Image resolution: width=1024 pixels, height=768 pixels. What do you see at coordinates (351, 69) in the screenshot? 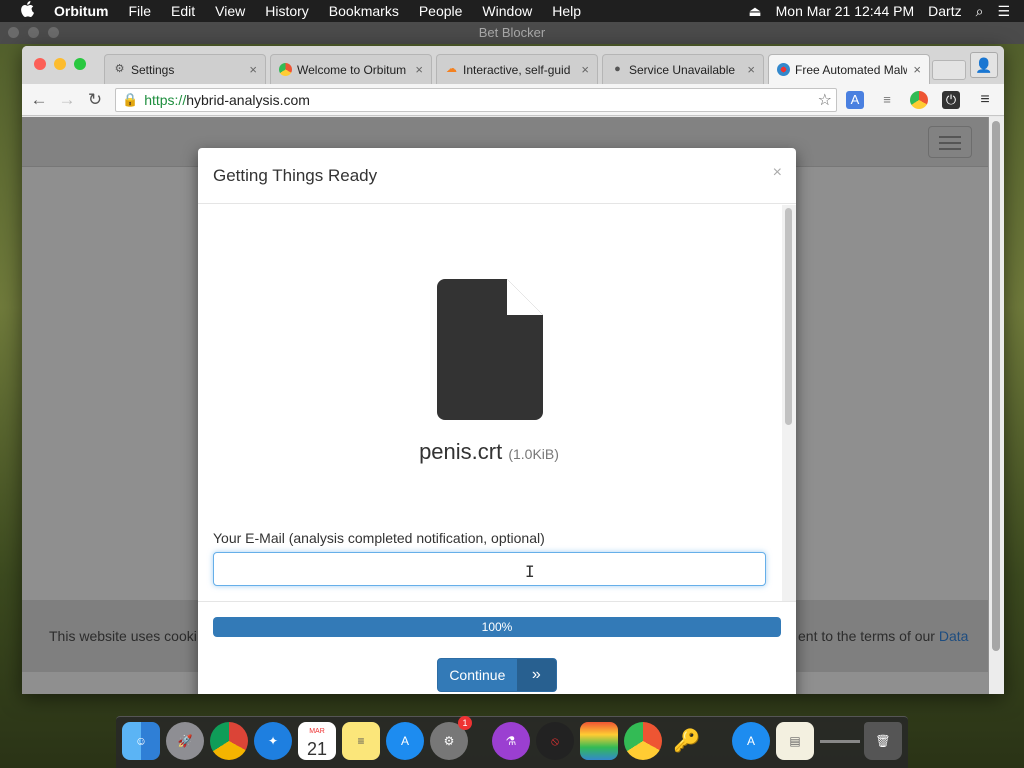
I see `tab-welcome-orbitum: Welcome to Orbitum ×` at bounding box center [351, 69].